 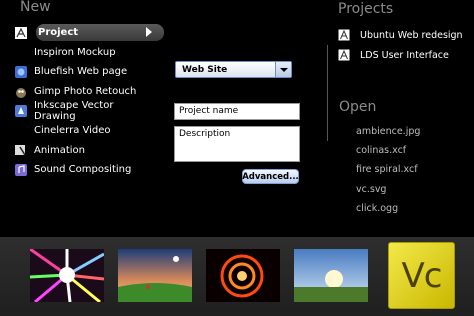 I want to click on animation-icon, so click(x=21, y=150).